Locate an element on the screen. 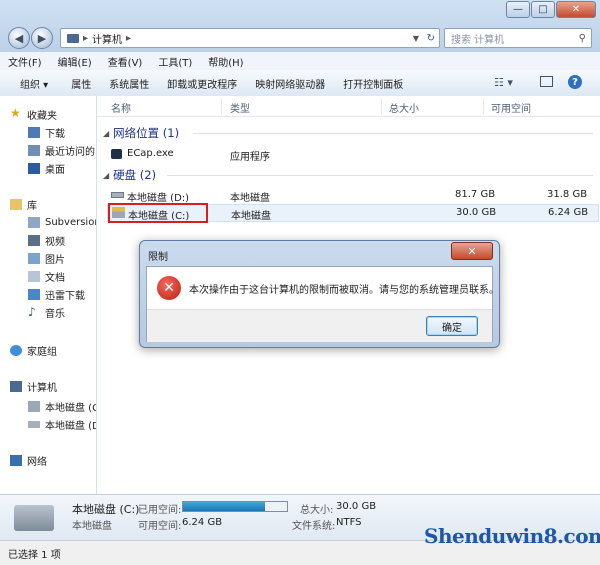 This screenshot has height=565, width=600. window-controls: — □ ✕ is located at coordinates (551, 9).